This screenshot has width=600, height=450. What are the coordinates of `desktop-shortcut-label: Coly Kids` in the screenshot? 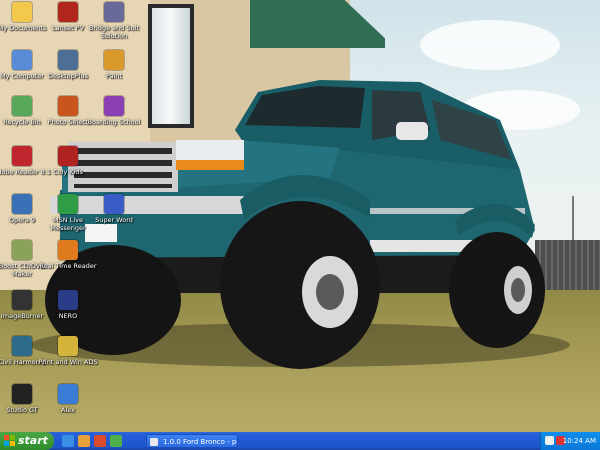 It's located at (68, 172).